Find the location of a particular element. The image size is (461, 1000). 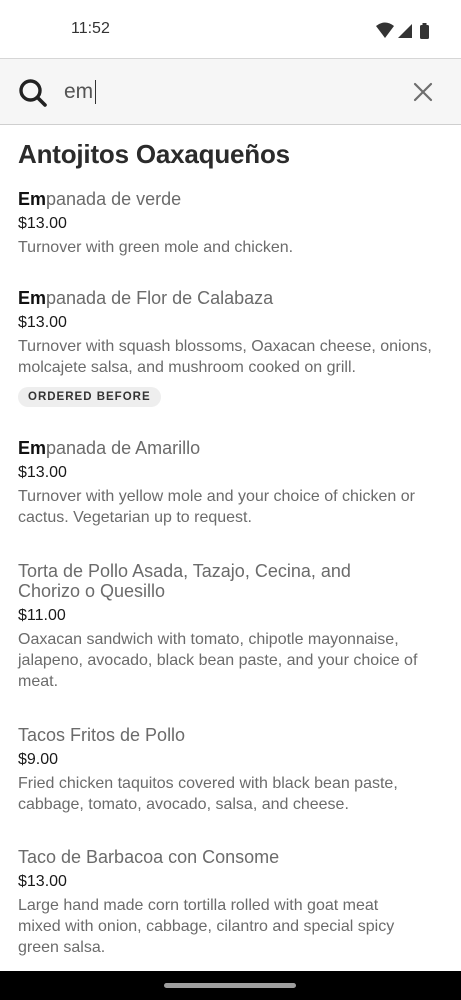

item-description: Turnover with green mole and chicken. is located at coordinates (156, 247).